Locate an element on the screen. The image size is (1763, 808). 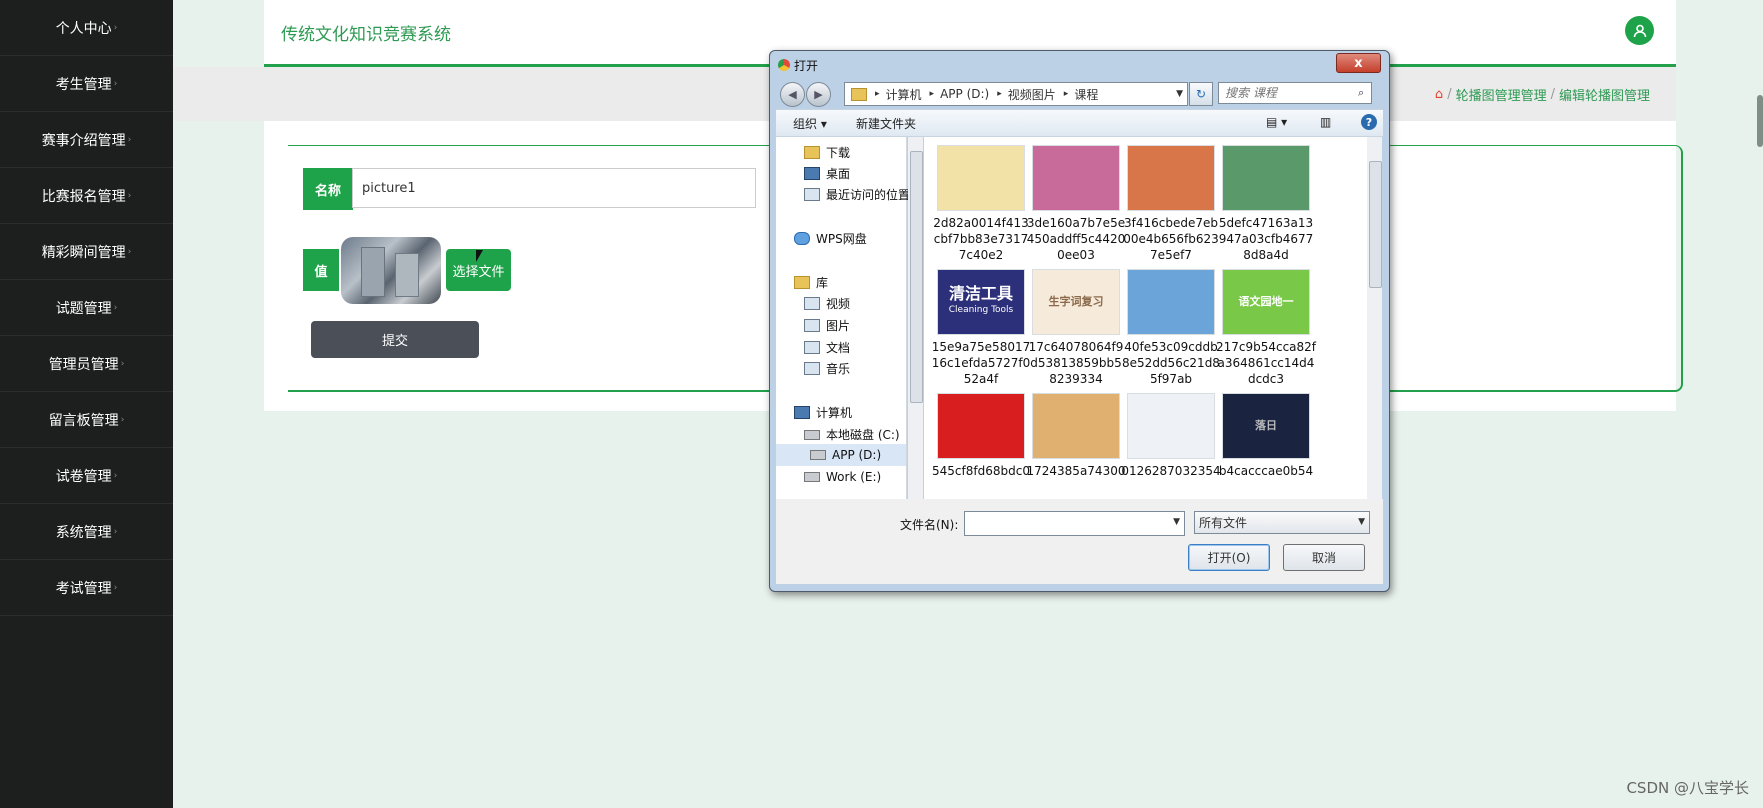
sidebar-item-highlights: 精彩瞬间管理 › is located at coordinates (86, 252).